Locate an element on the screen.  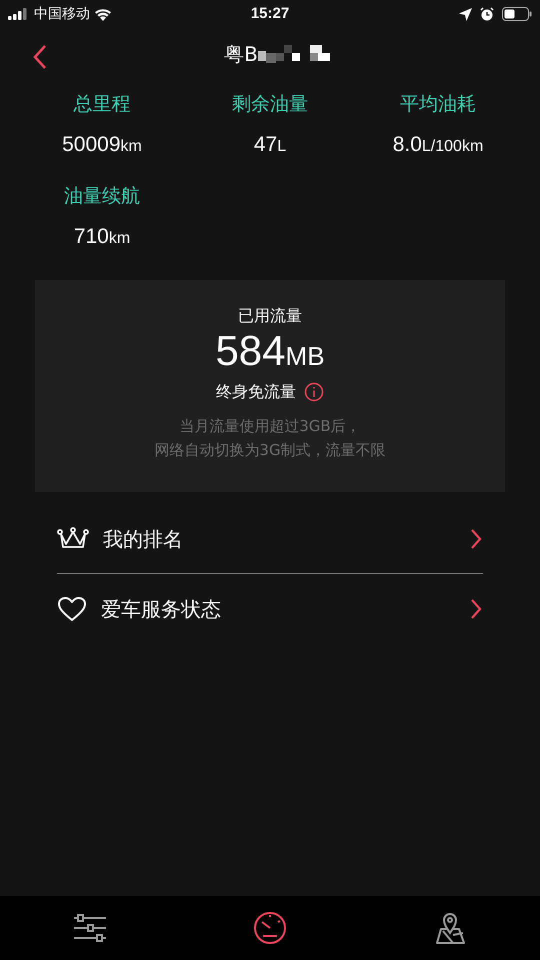
page-title: 粤B is located at coordinates (241, 54).